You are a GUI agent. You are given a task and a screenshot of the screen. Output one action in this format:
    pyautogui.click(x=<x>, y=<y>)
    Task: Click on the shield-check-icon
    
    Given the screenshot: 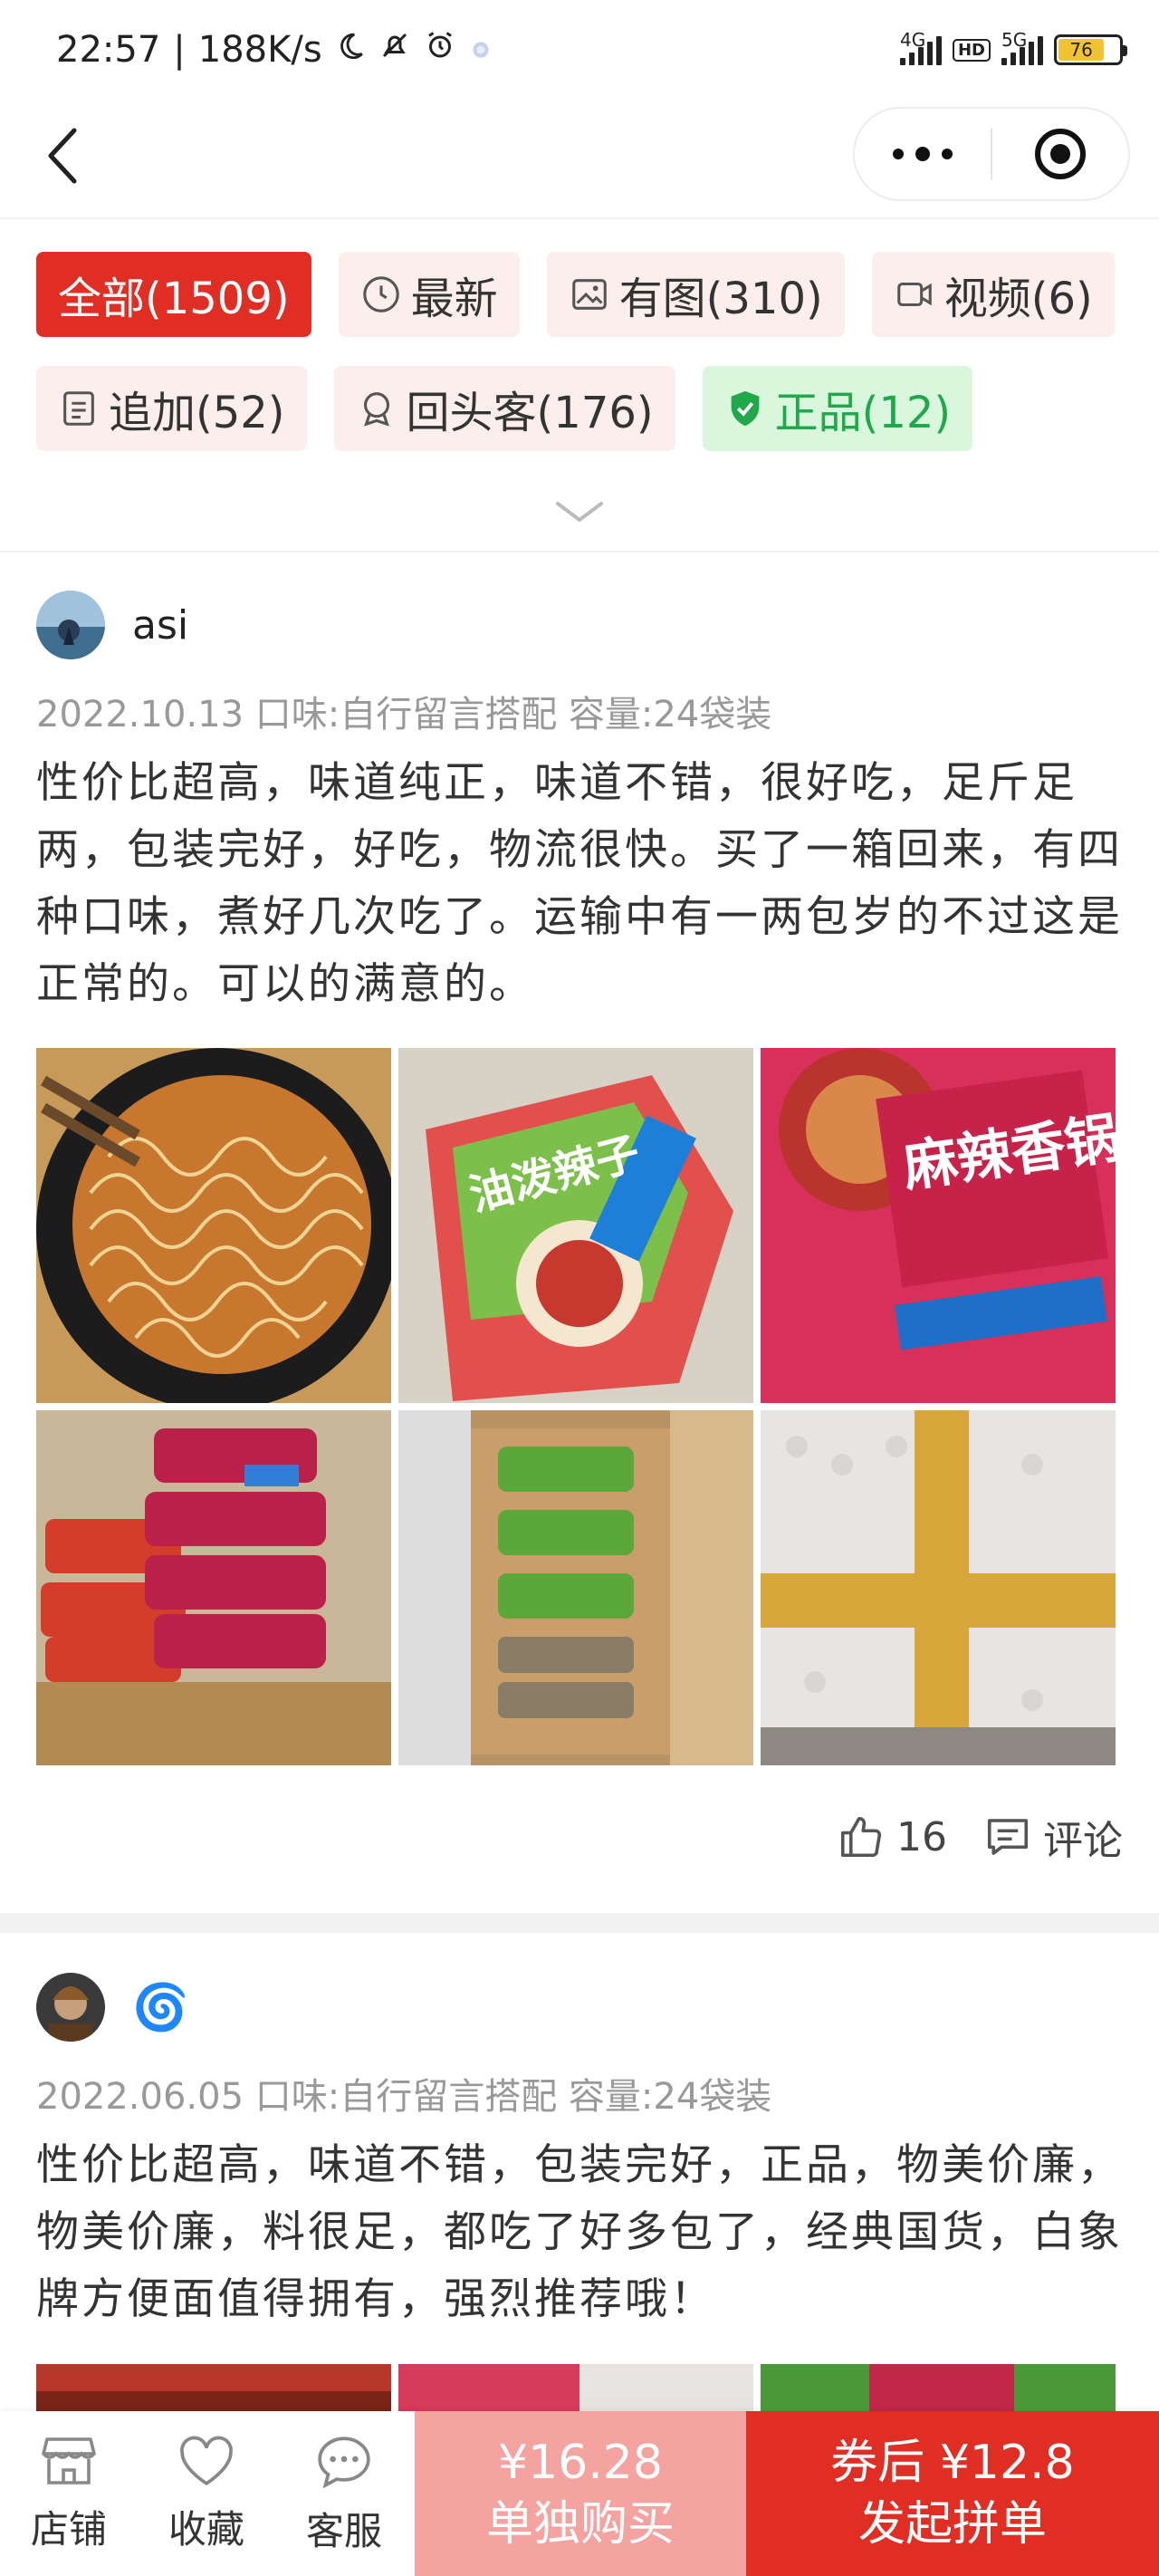 What is the action you would take?
    pyautogui.click(x=745, y=408)
    